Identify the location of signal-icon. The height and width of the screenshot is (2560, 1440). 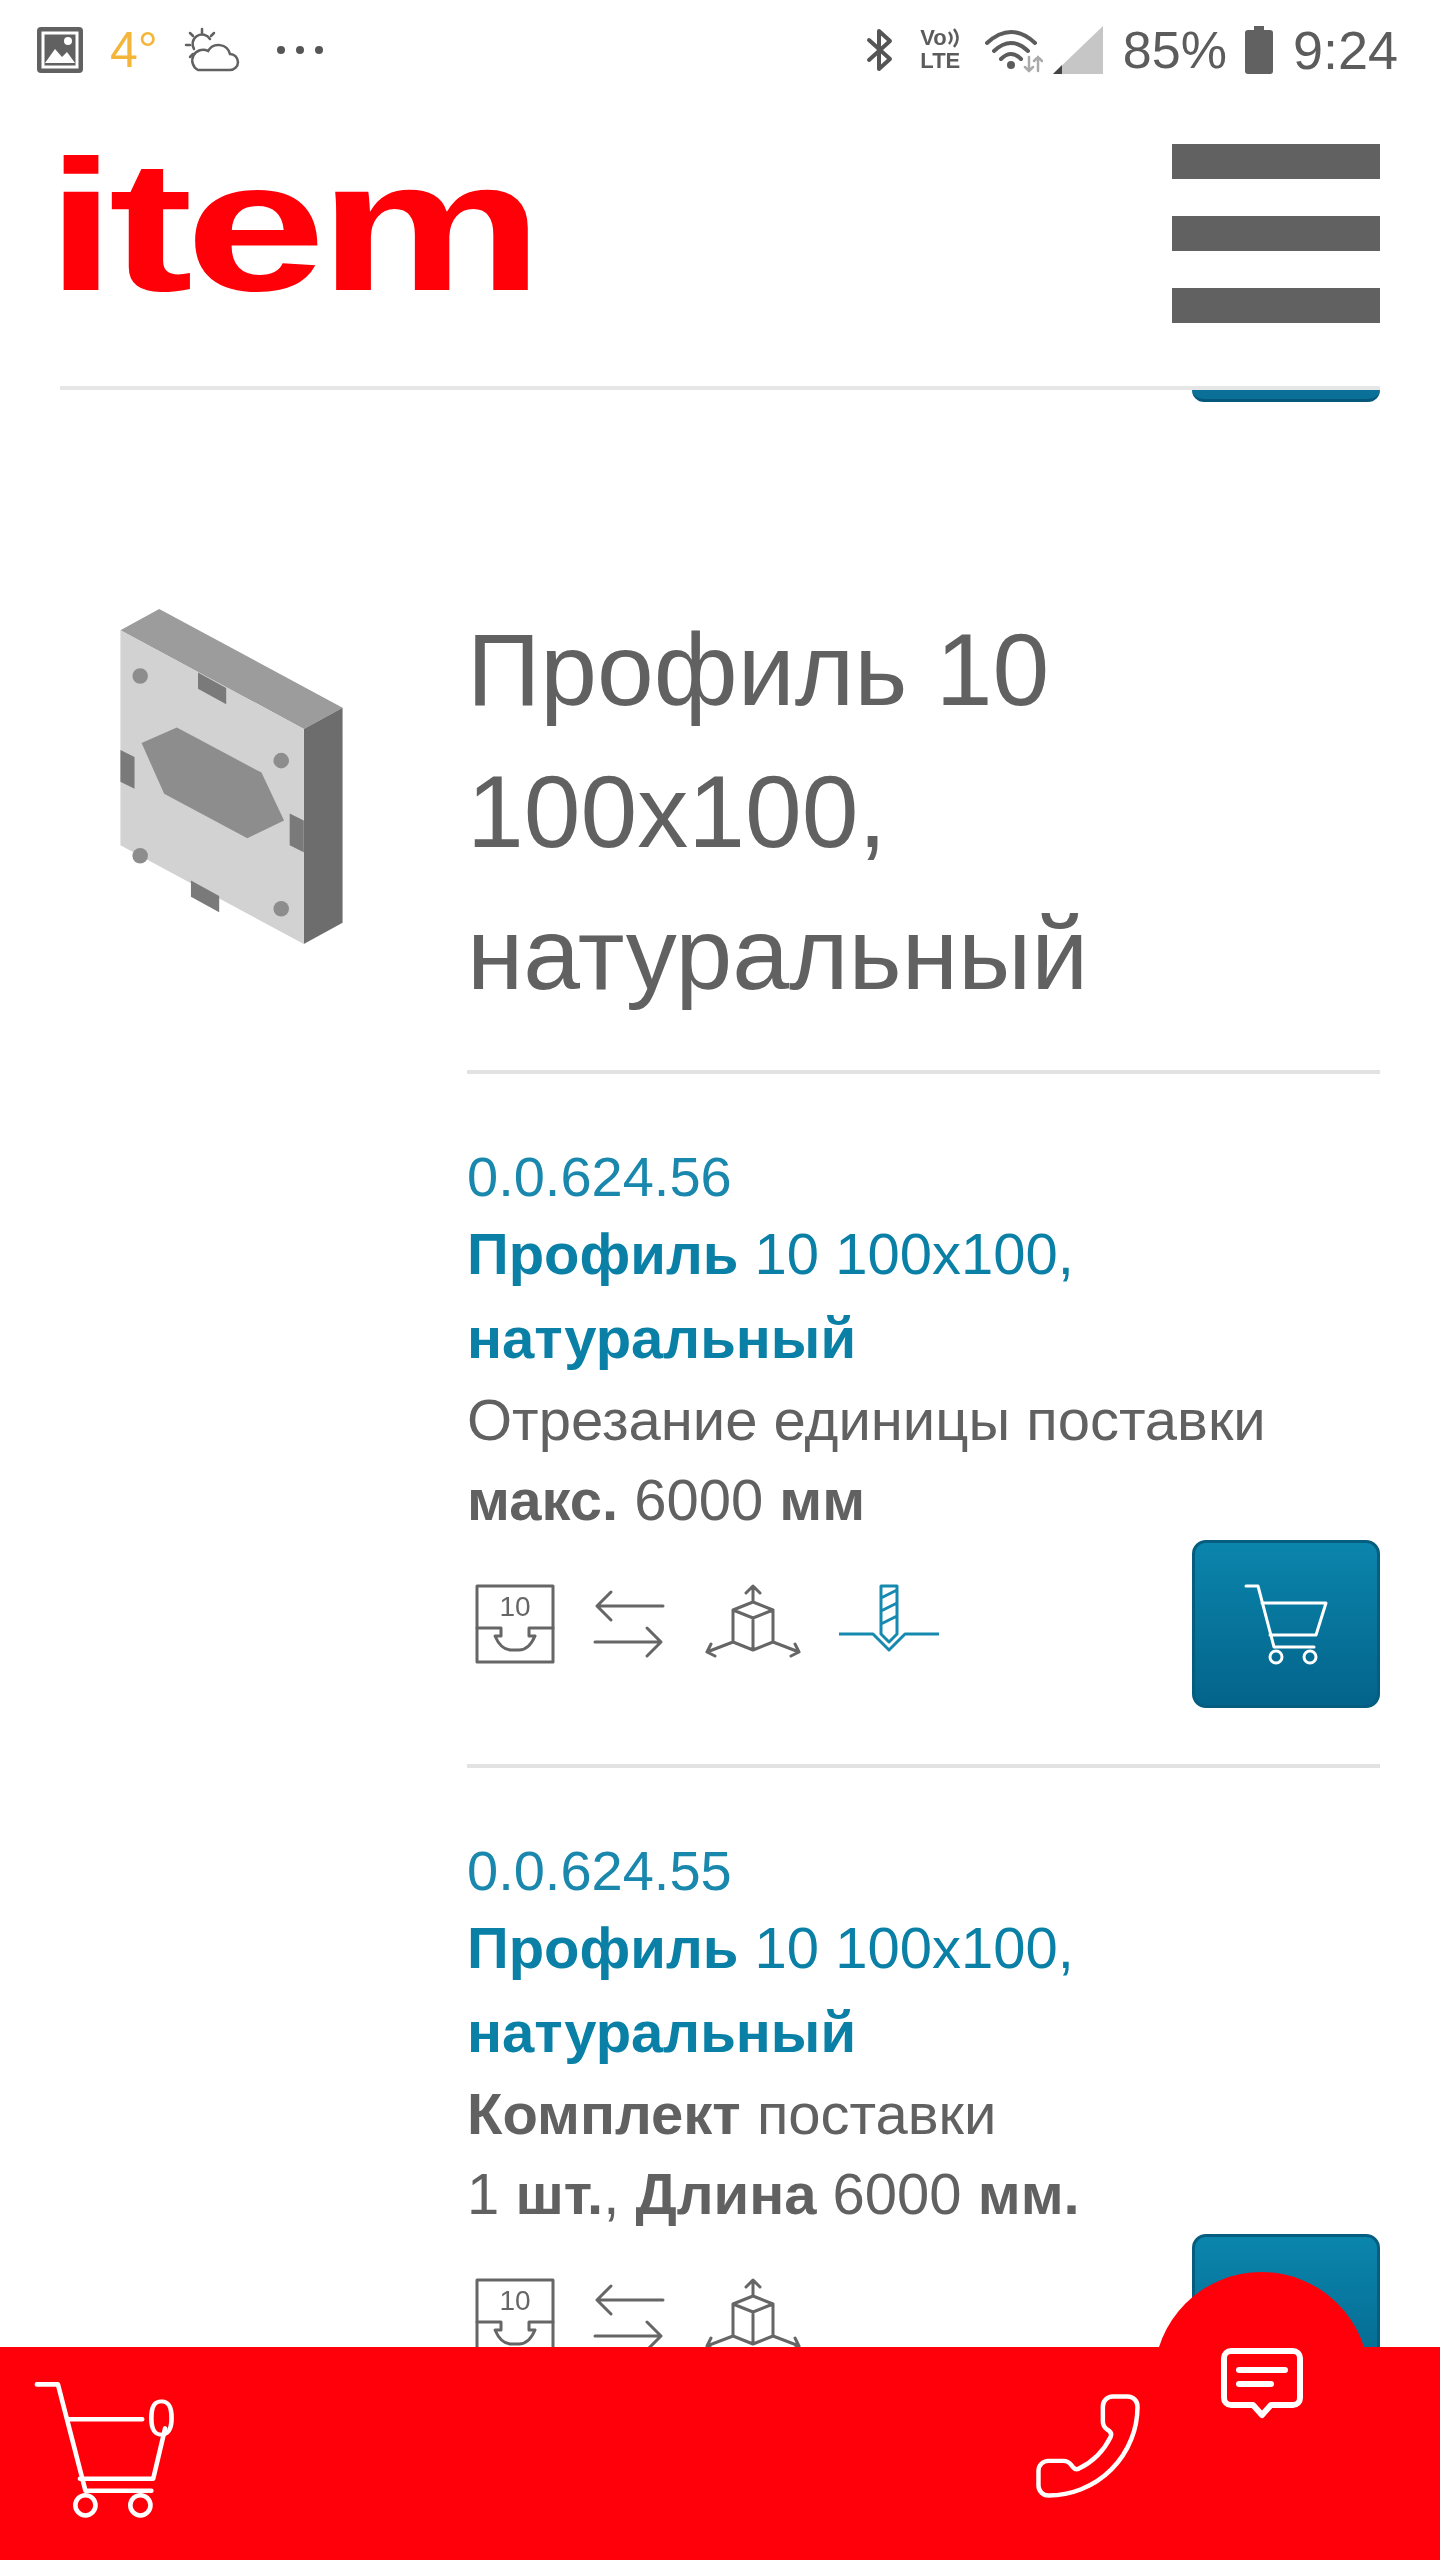
(1077, 50).